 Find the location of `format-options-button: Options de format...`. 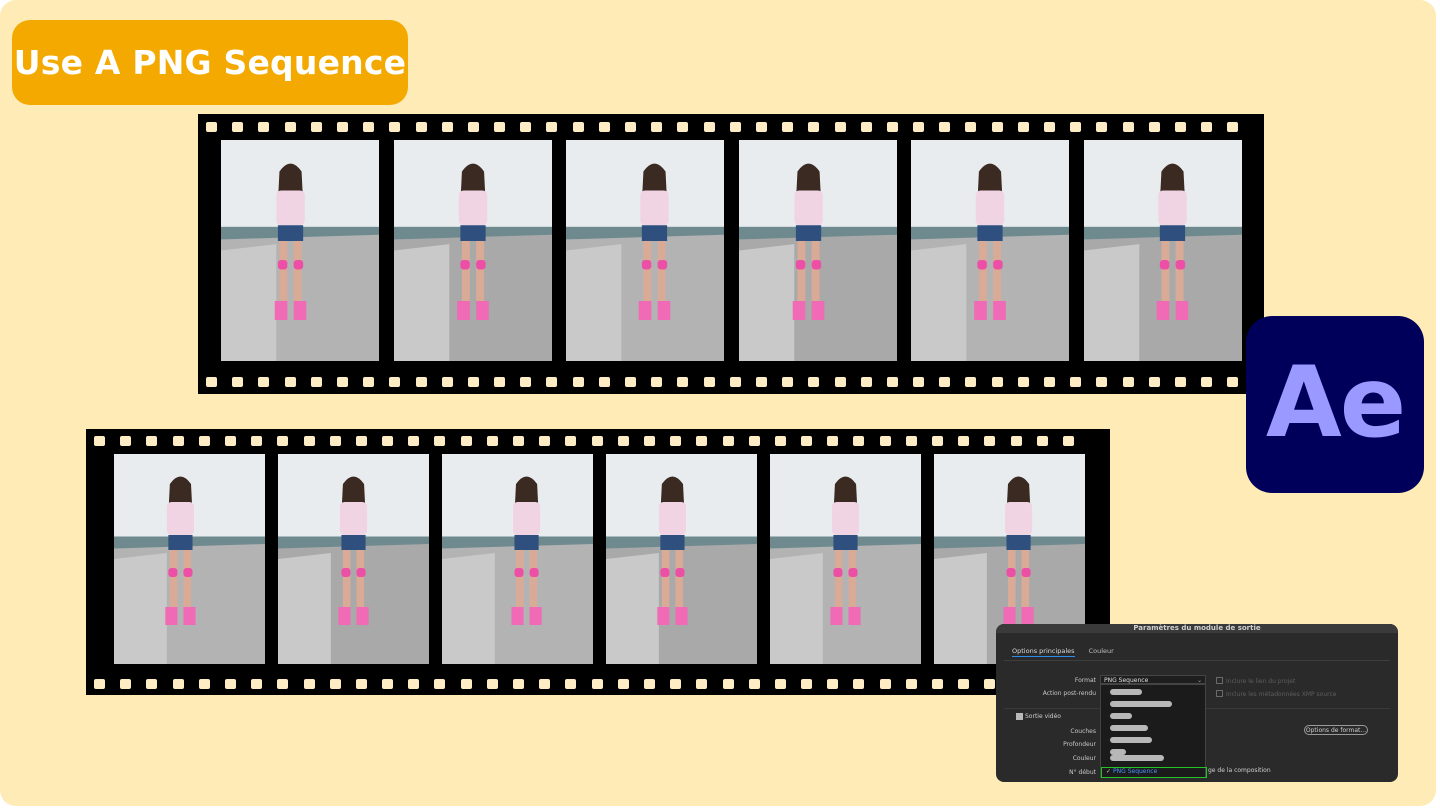

format-options-button: Options de format... is located at coordinates (1336, 730).